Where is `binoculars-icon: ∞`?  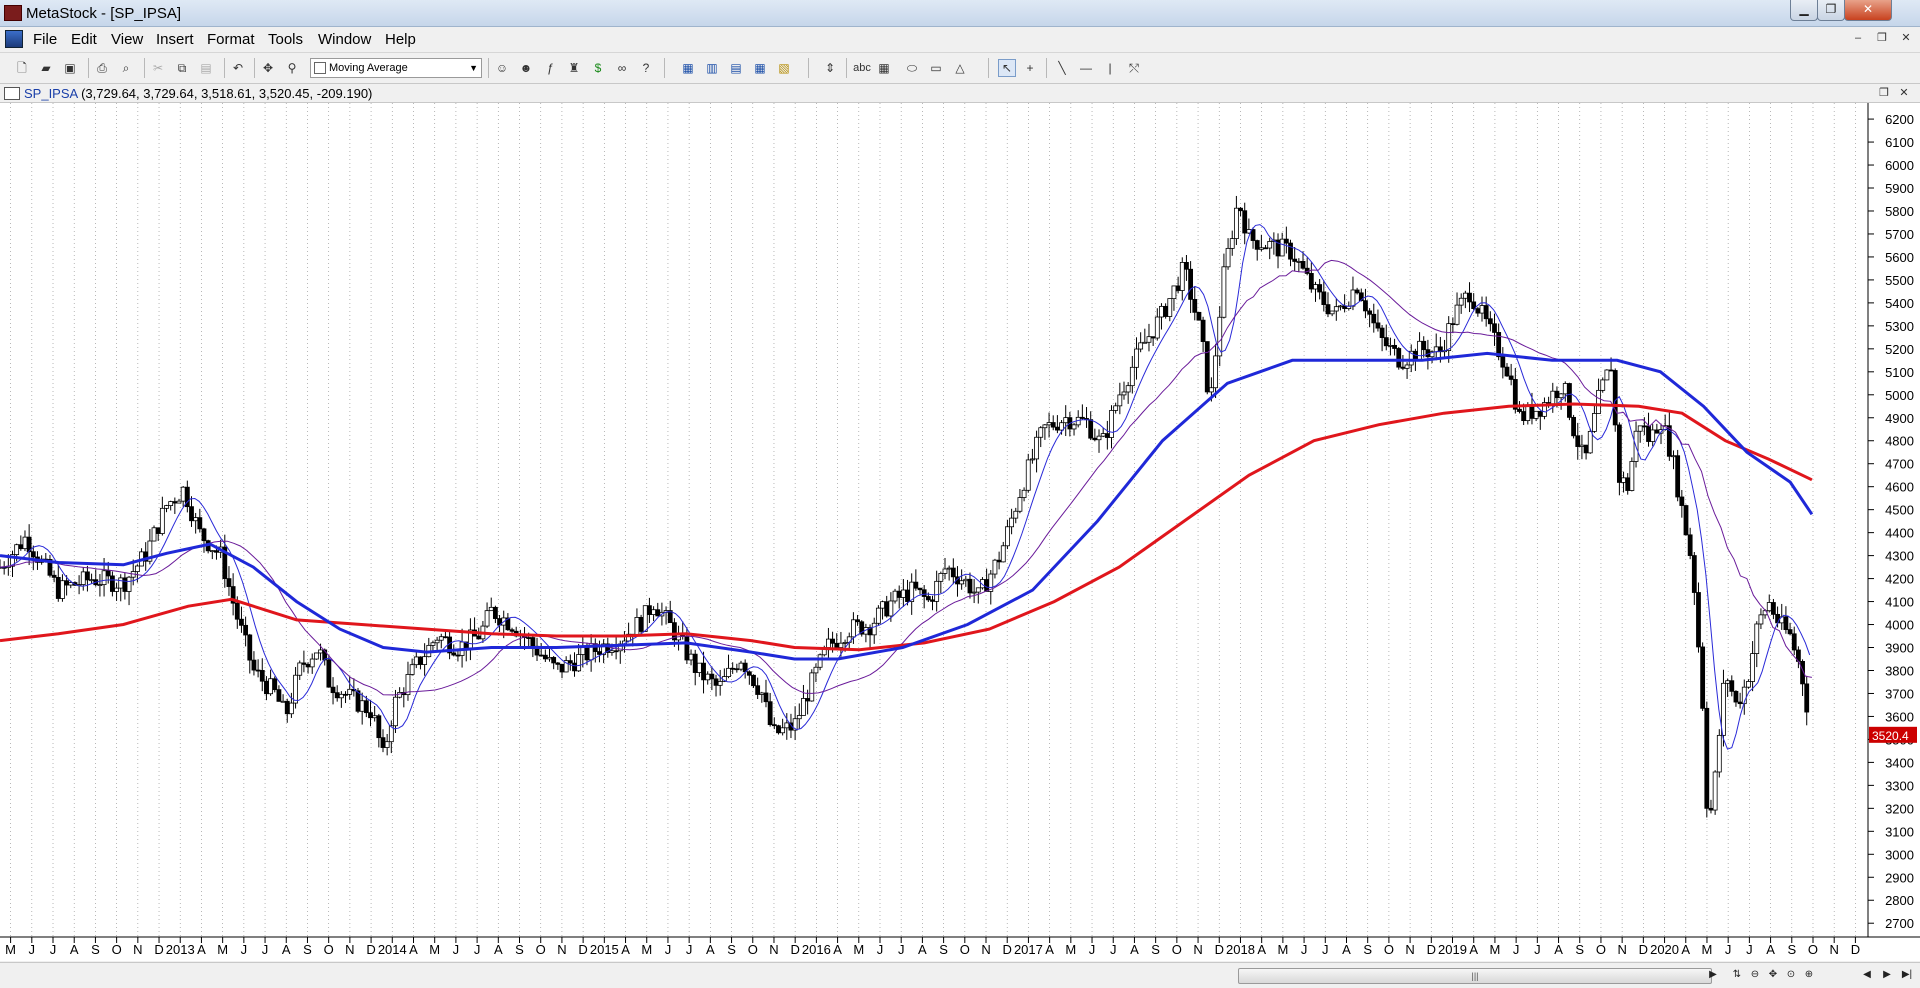
binoculars-icon: ∞ is located at coordinates (622, 68).